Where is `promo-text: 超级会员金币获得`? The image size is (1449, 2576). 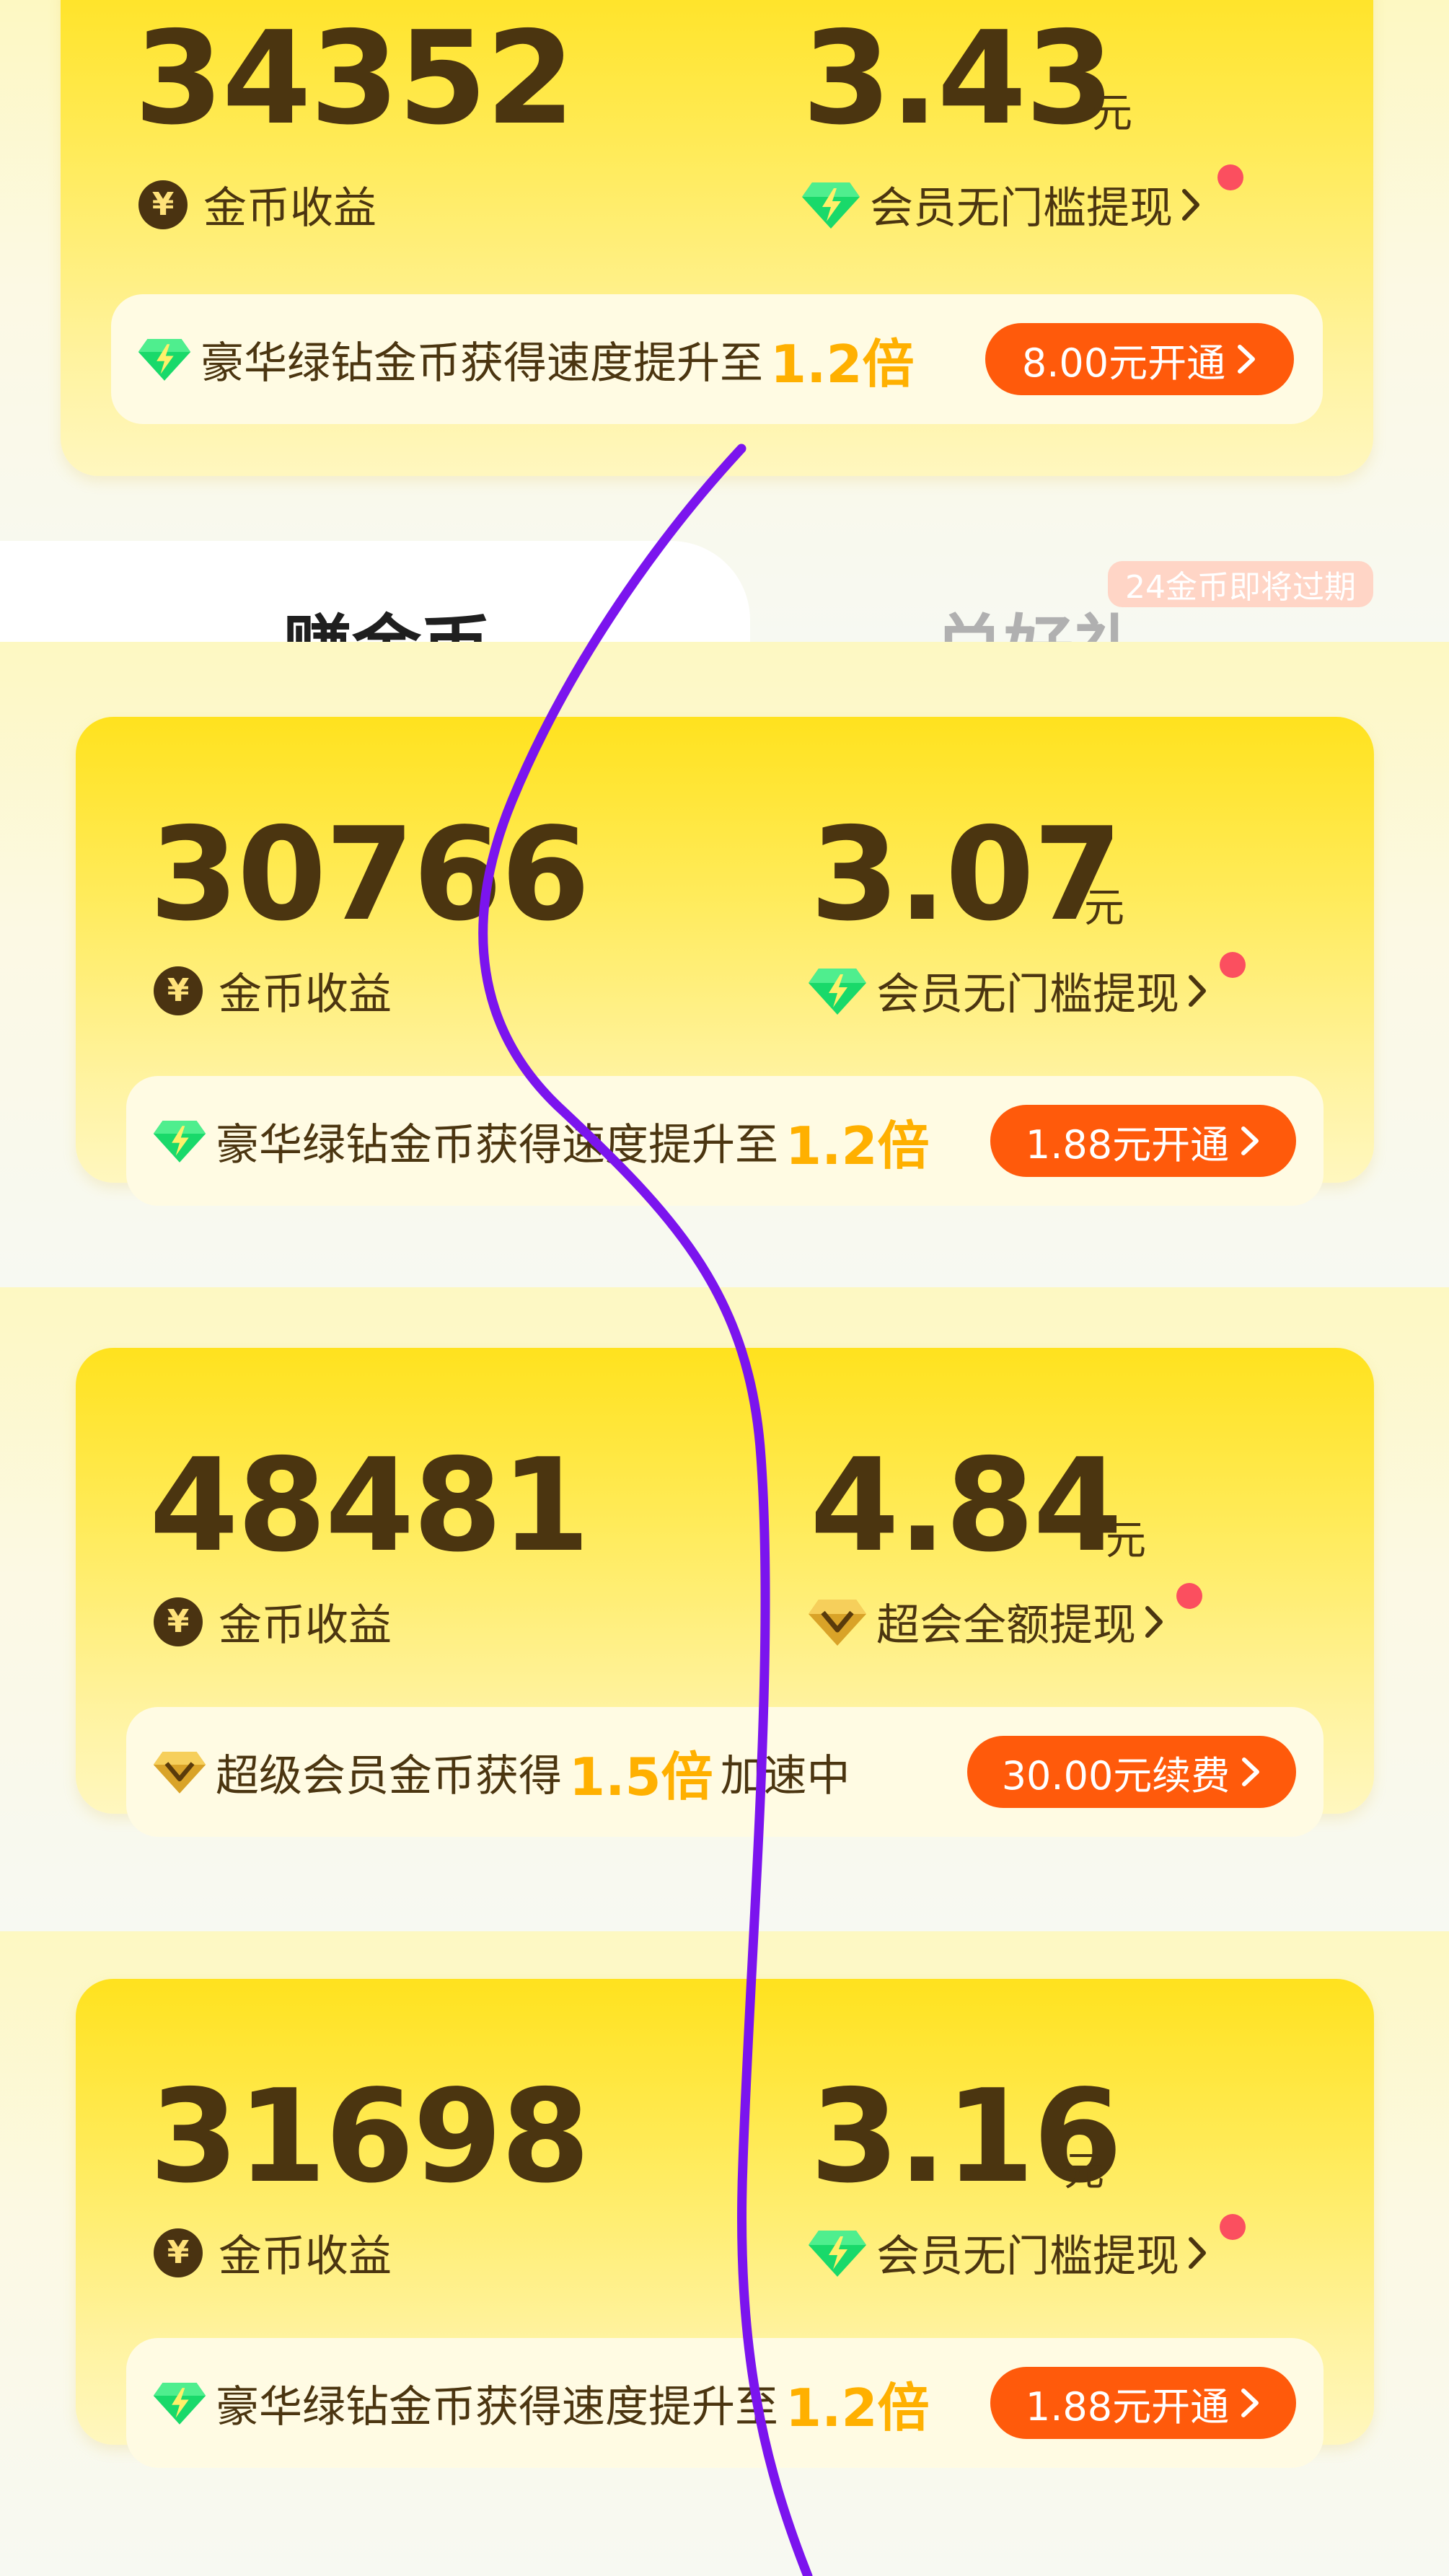 promo-text: 超级会员金币获得 is located at coordinates (389, 1775).